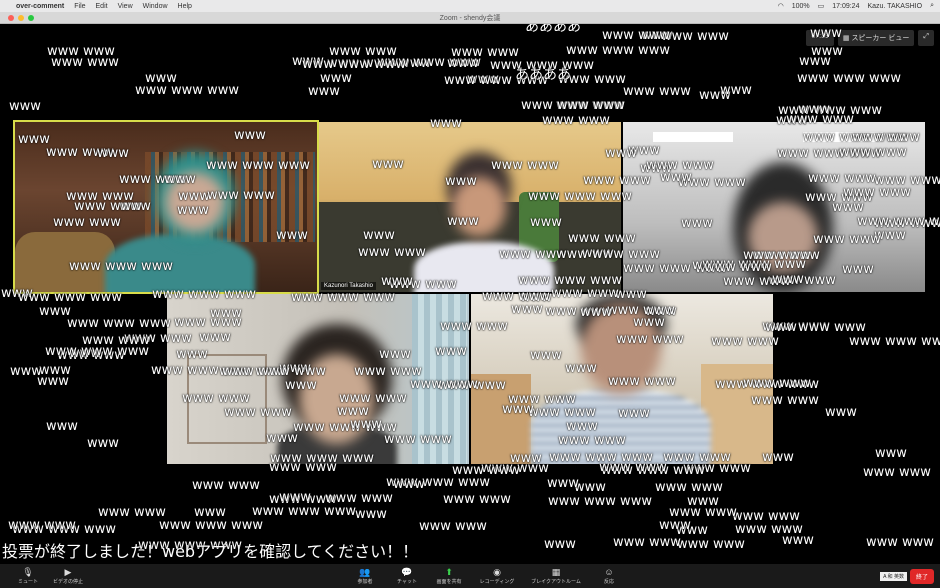 This screenshot has width=940, height=588. I want to click on speaker-view-label: スピーカー ビュー, so click(880, 38).